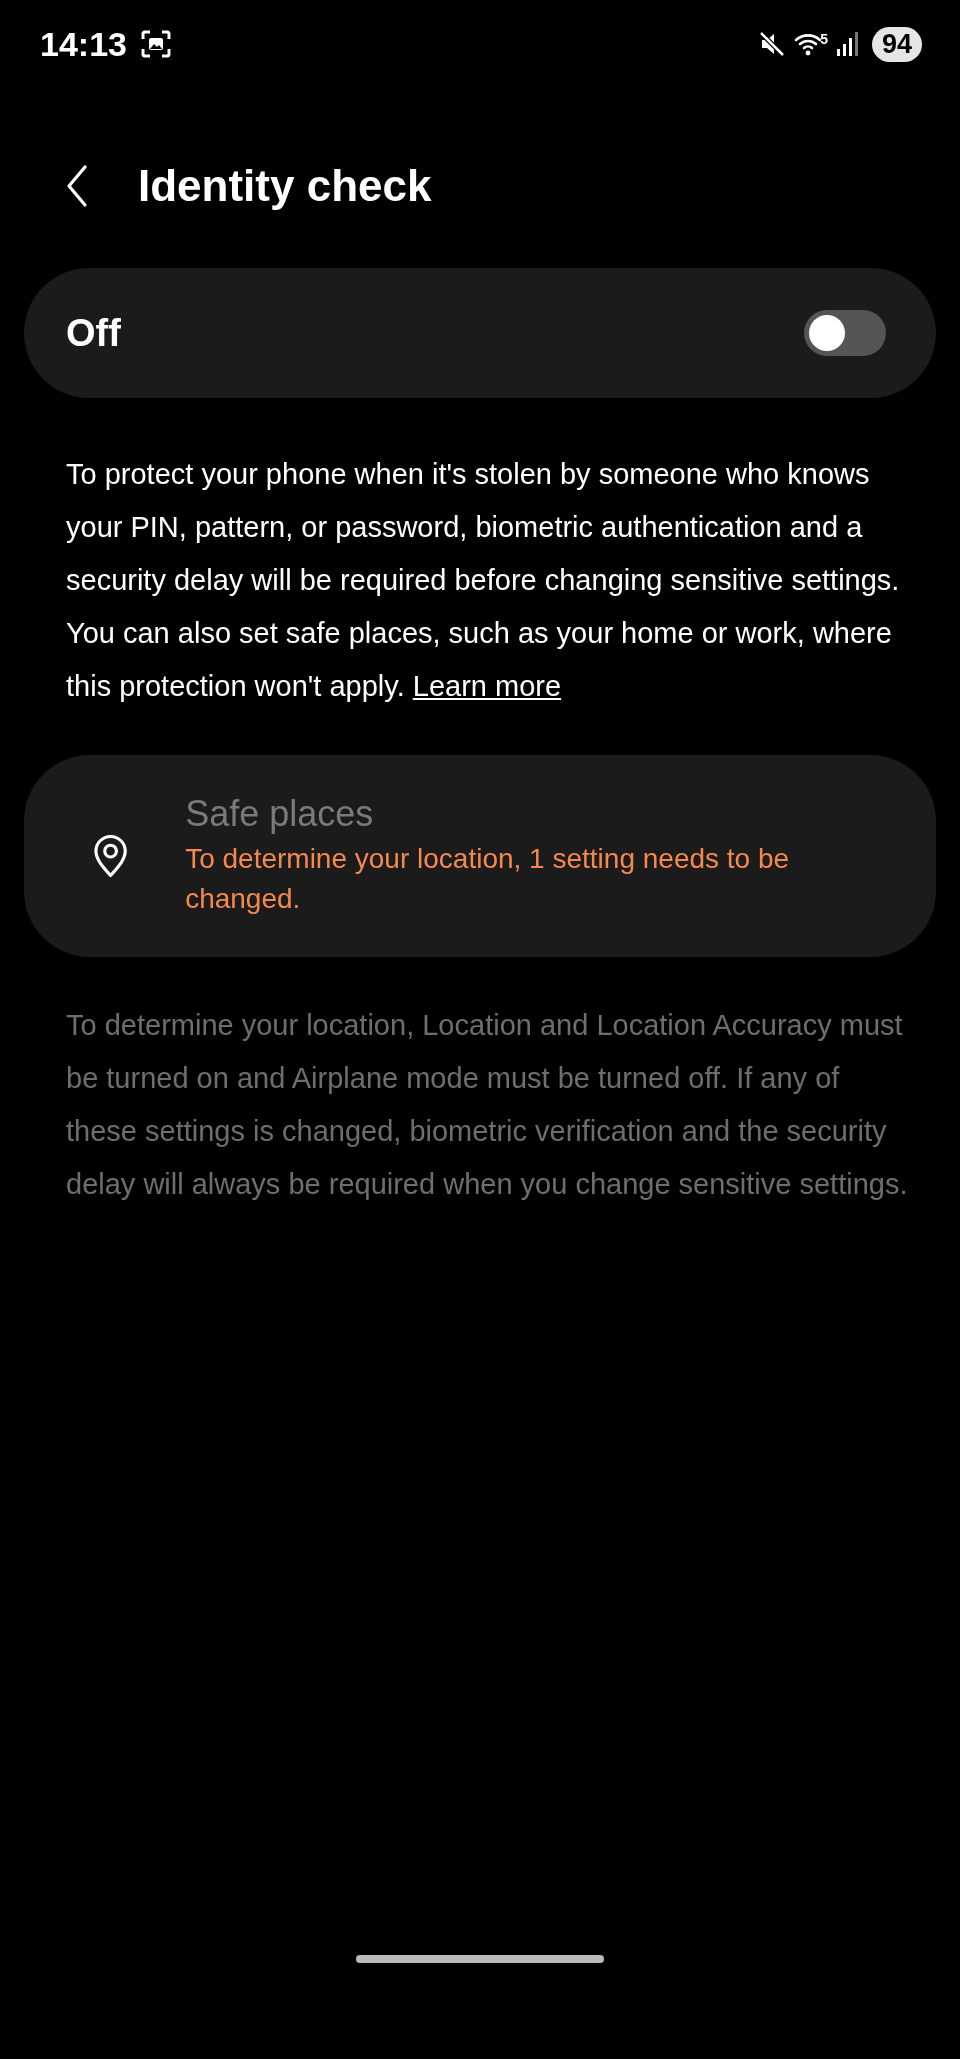 This screenshot has height=2059, width=960. Describe the element at coordinates (488, 879) in the screenshot. I see `warning-text: To determine your location, 1 setting needs to be changed.` at that location.